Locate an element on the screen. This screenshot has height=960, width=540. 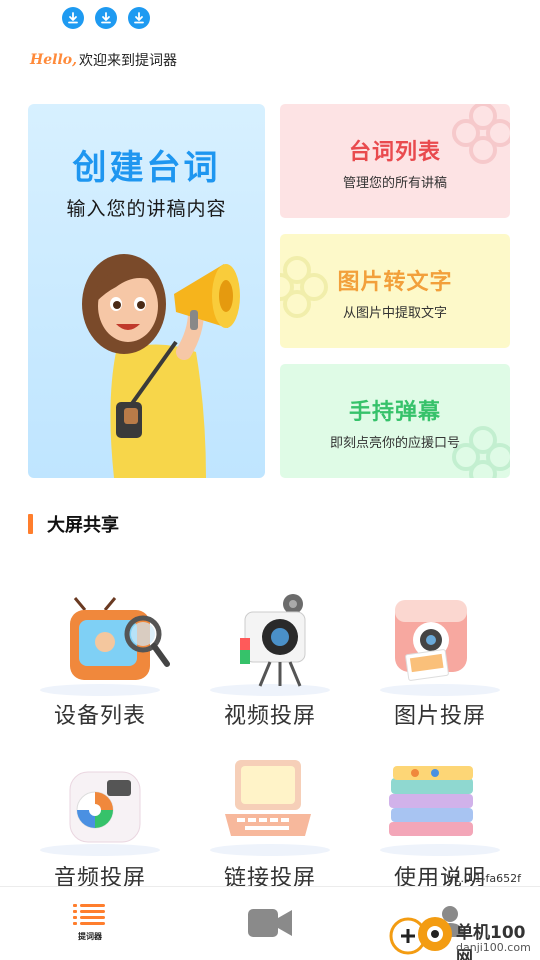
site-logo-icon is located at coordinates (420, 936).